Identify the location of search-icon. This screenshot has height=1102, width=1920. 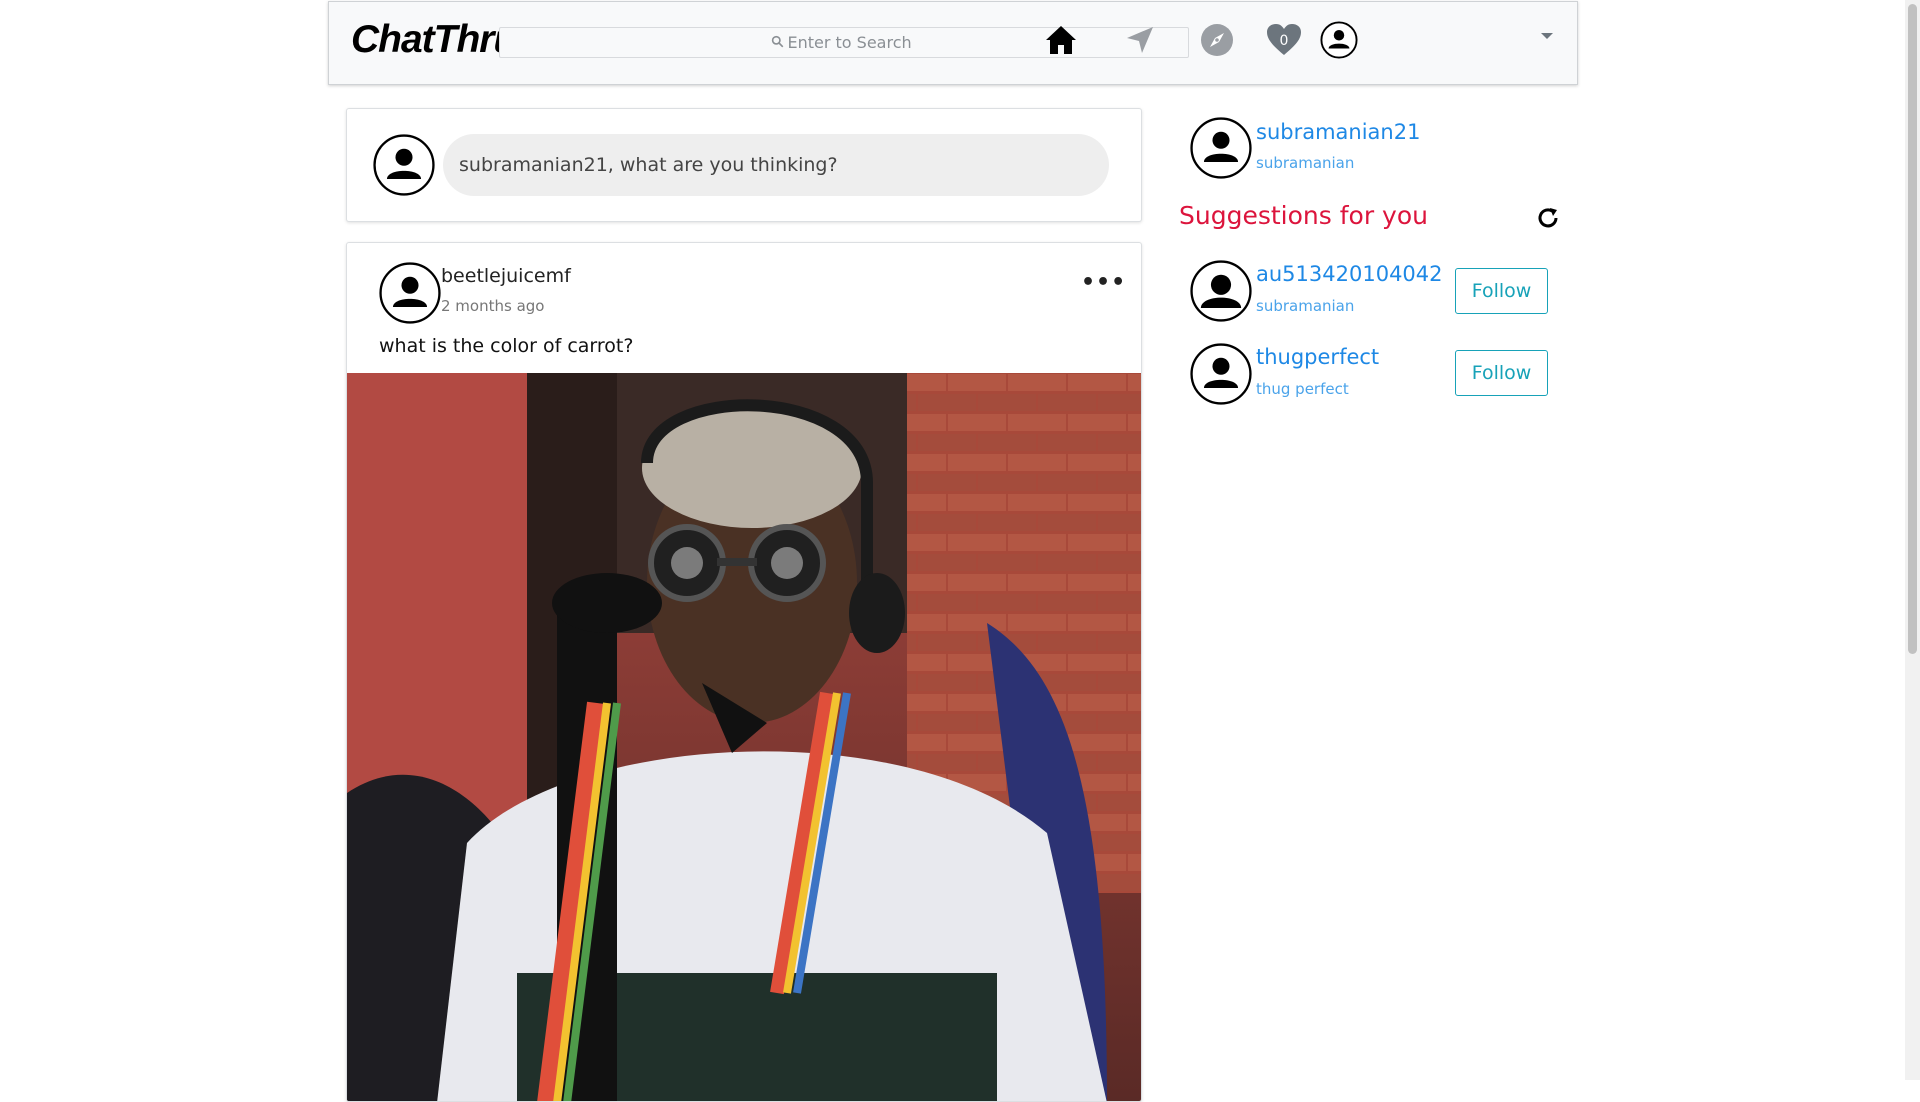
(777, 42).